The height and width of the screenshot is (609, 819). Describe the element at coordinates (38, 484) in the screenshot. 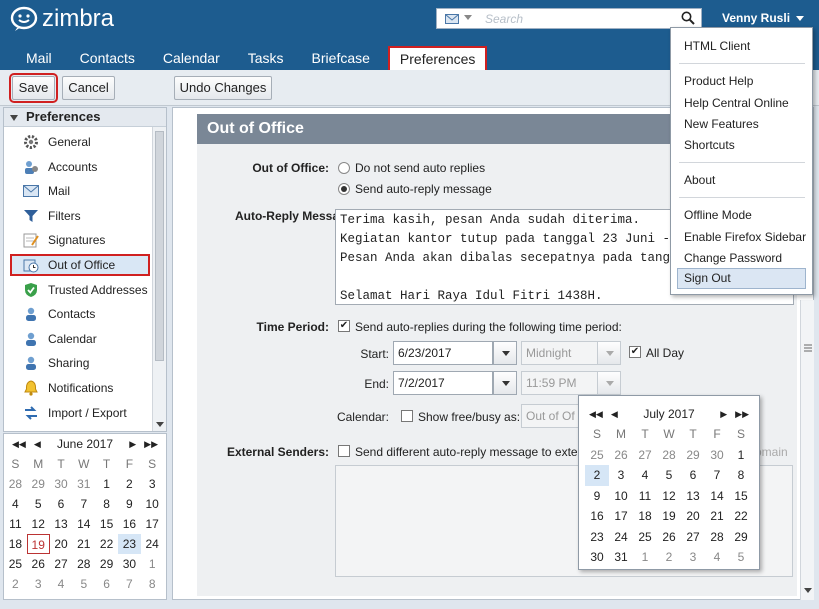

I see `mini-calendar-day: 29` at that location.